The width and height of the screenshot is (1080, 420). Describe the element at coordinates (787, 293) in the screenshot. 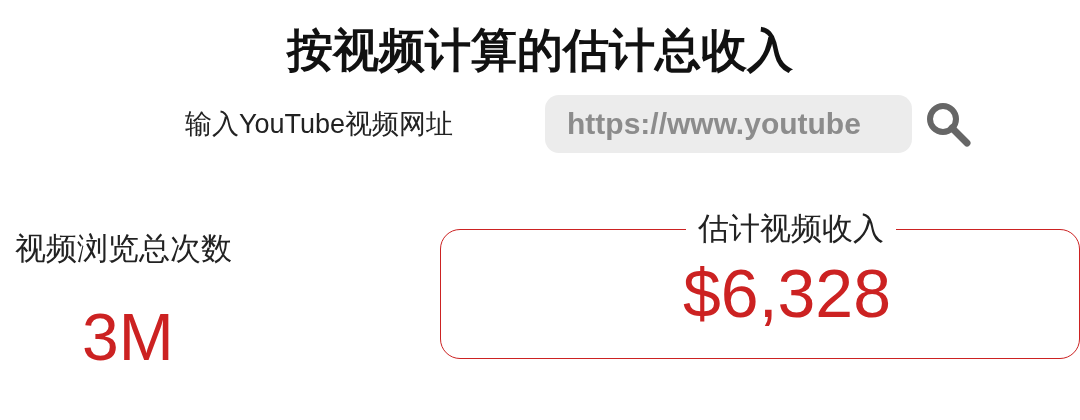

I see `revenue-value: $6,328` at that location.